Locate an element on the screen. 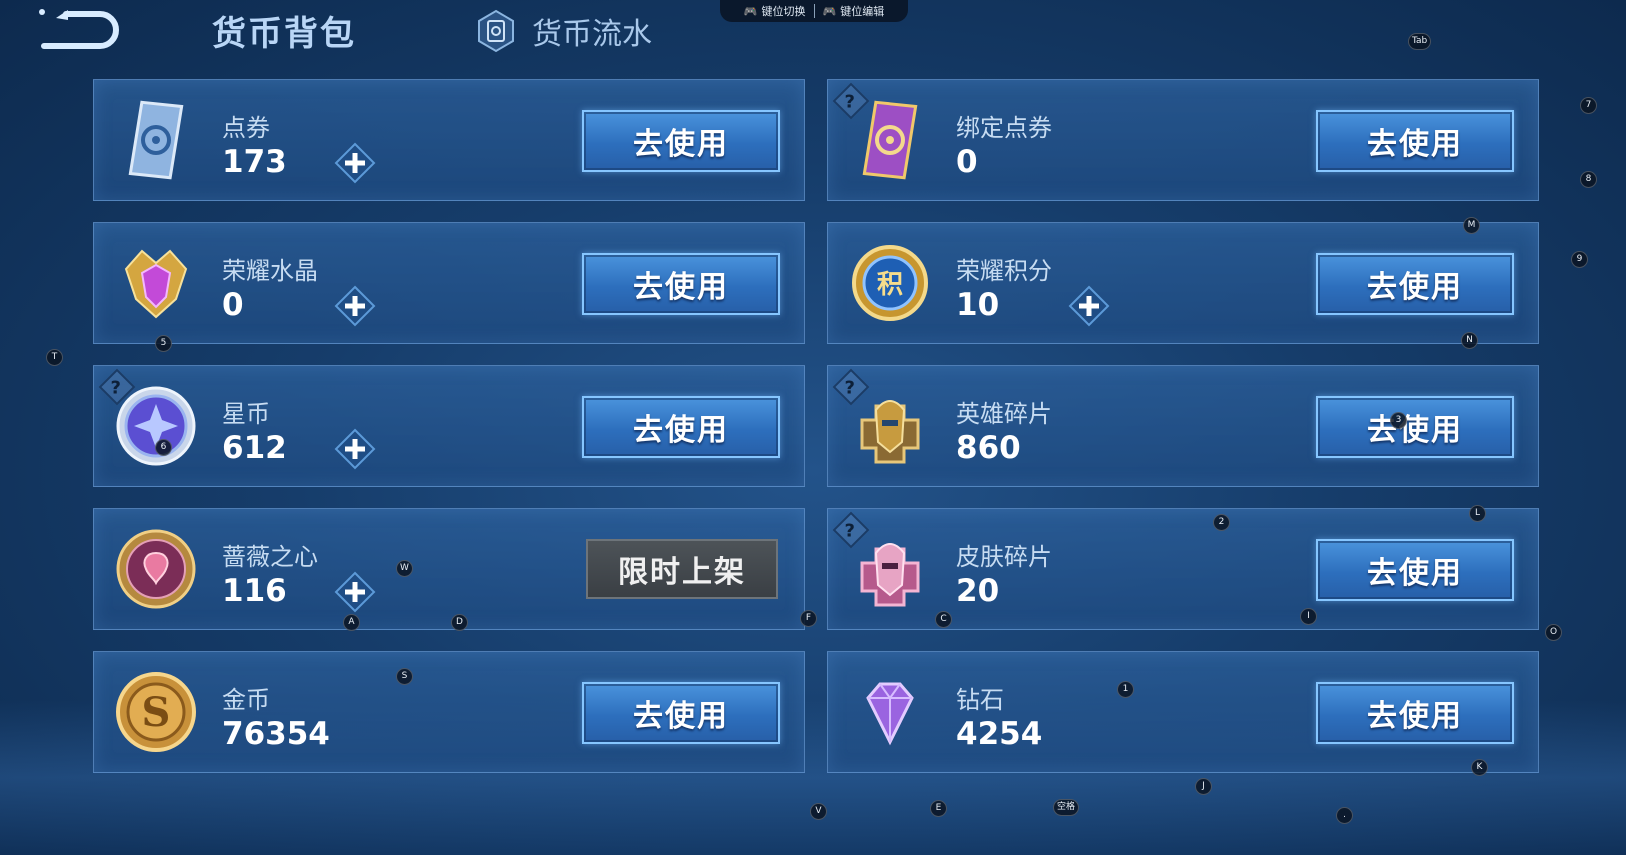 The width and height of the screenshot is (1626, 855). currency-card-diamond: 钻石 4254 去使用 is located at coordinates (1183, 712).